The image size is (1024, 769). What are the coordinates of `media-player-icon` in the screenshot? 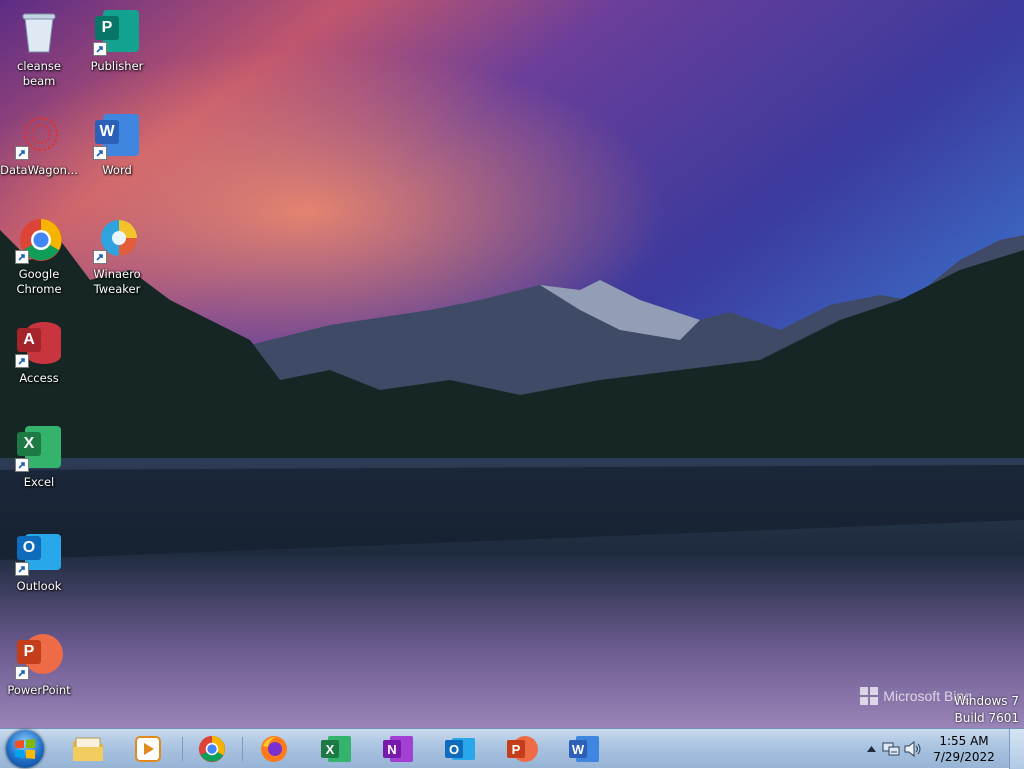 It's located at (148, 749).